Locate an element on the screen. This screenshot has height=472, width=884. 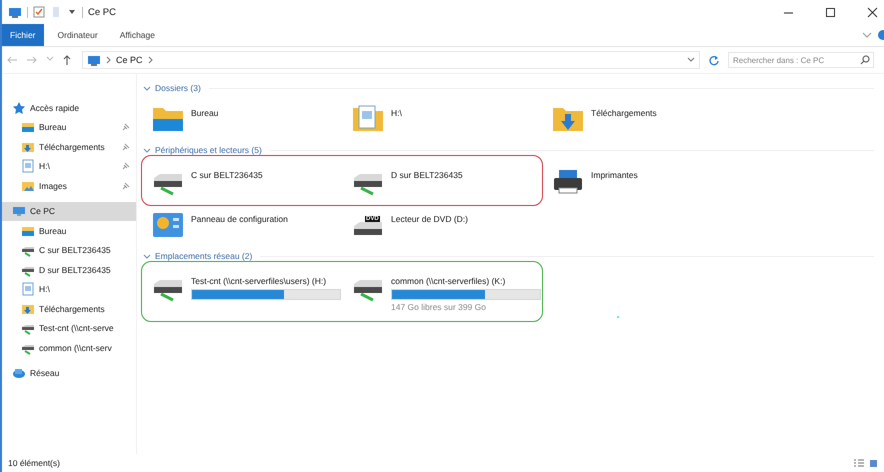
dropdown-icon is located at coordinates (691, 60).